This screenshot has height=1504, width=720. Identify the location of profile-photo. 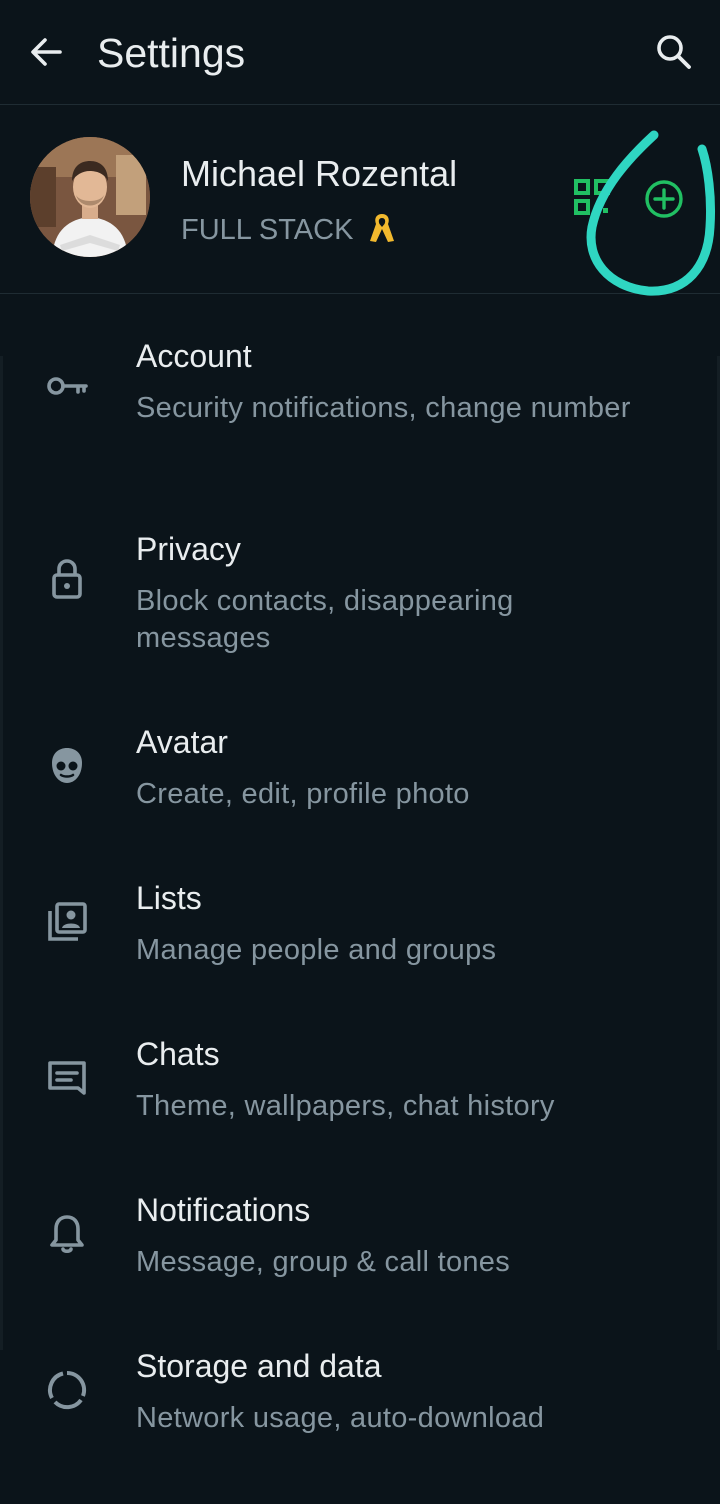
(90, 197).